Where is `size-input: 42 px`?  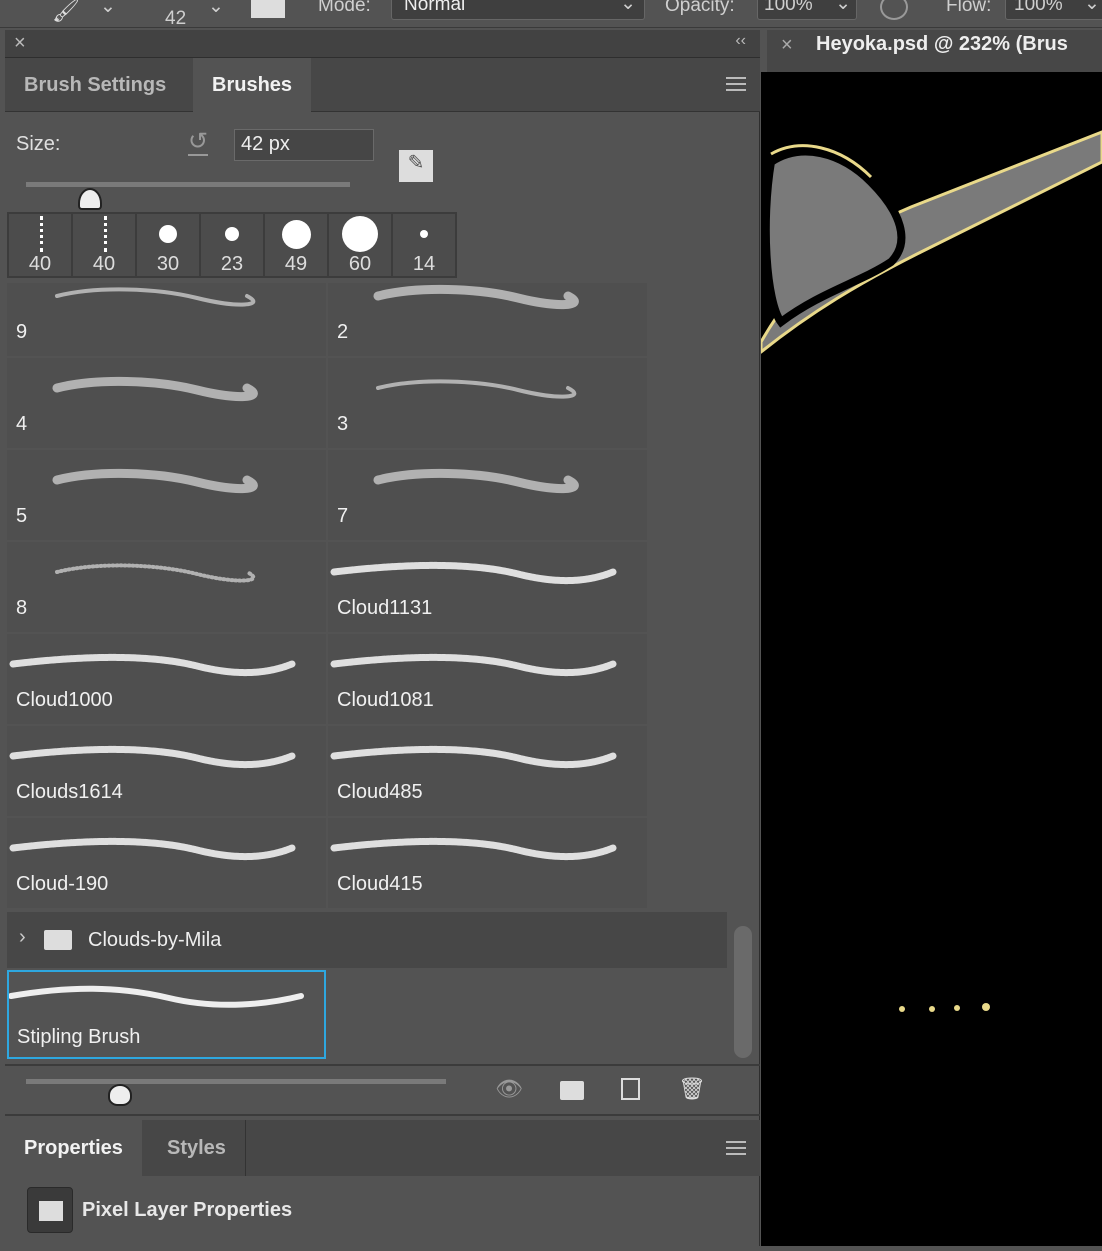 size-input: 42 px is located at coordinates (304, 145).